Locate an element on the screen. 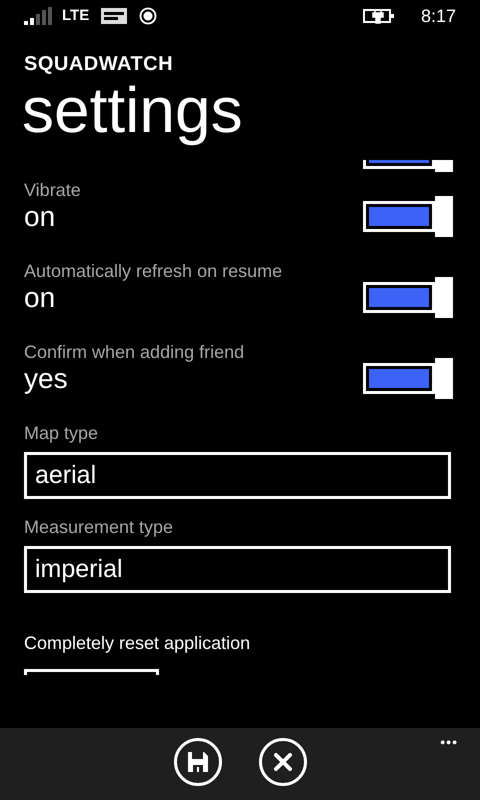 The height and width of the screenshot is (800, 480). page-title: settings is located at coordinates (133, 110).